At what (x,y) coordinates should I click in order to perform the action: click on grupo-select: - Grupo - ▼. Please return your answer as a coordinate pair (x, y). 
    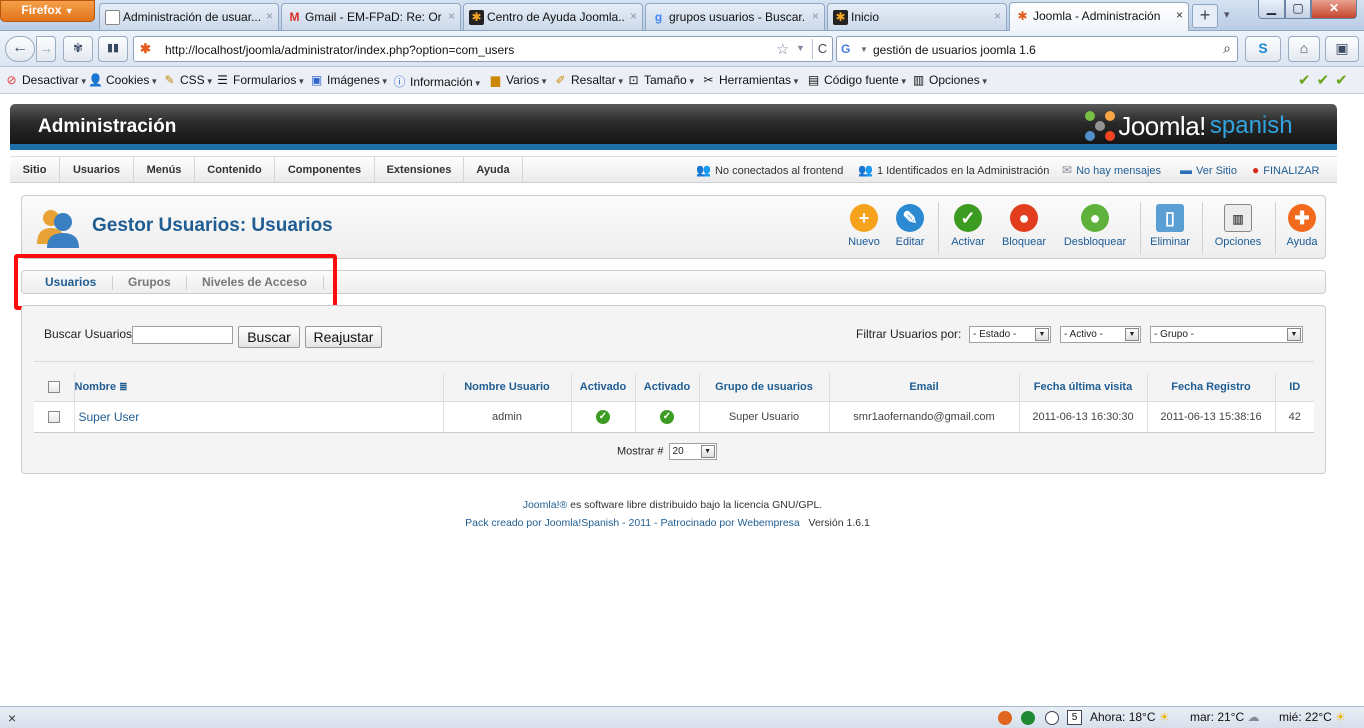
    Looking at the image, I should click on (1226, 334).